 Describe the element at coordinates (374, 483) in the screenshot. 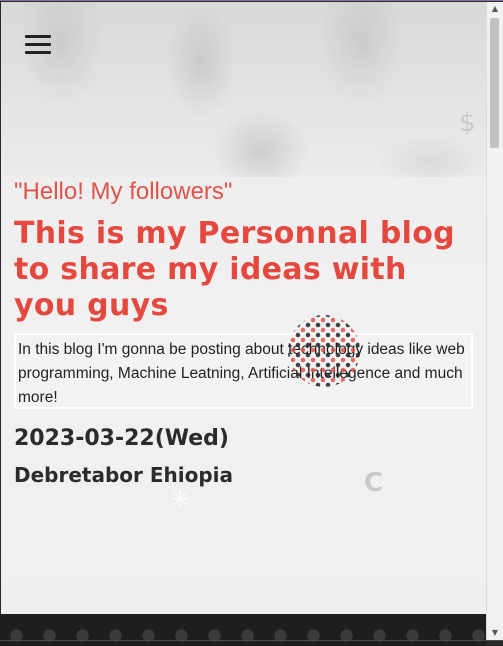

I see `floating-c-icon: C` at that location.